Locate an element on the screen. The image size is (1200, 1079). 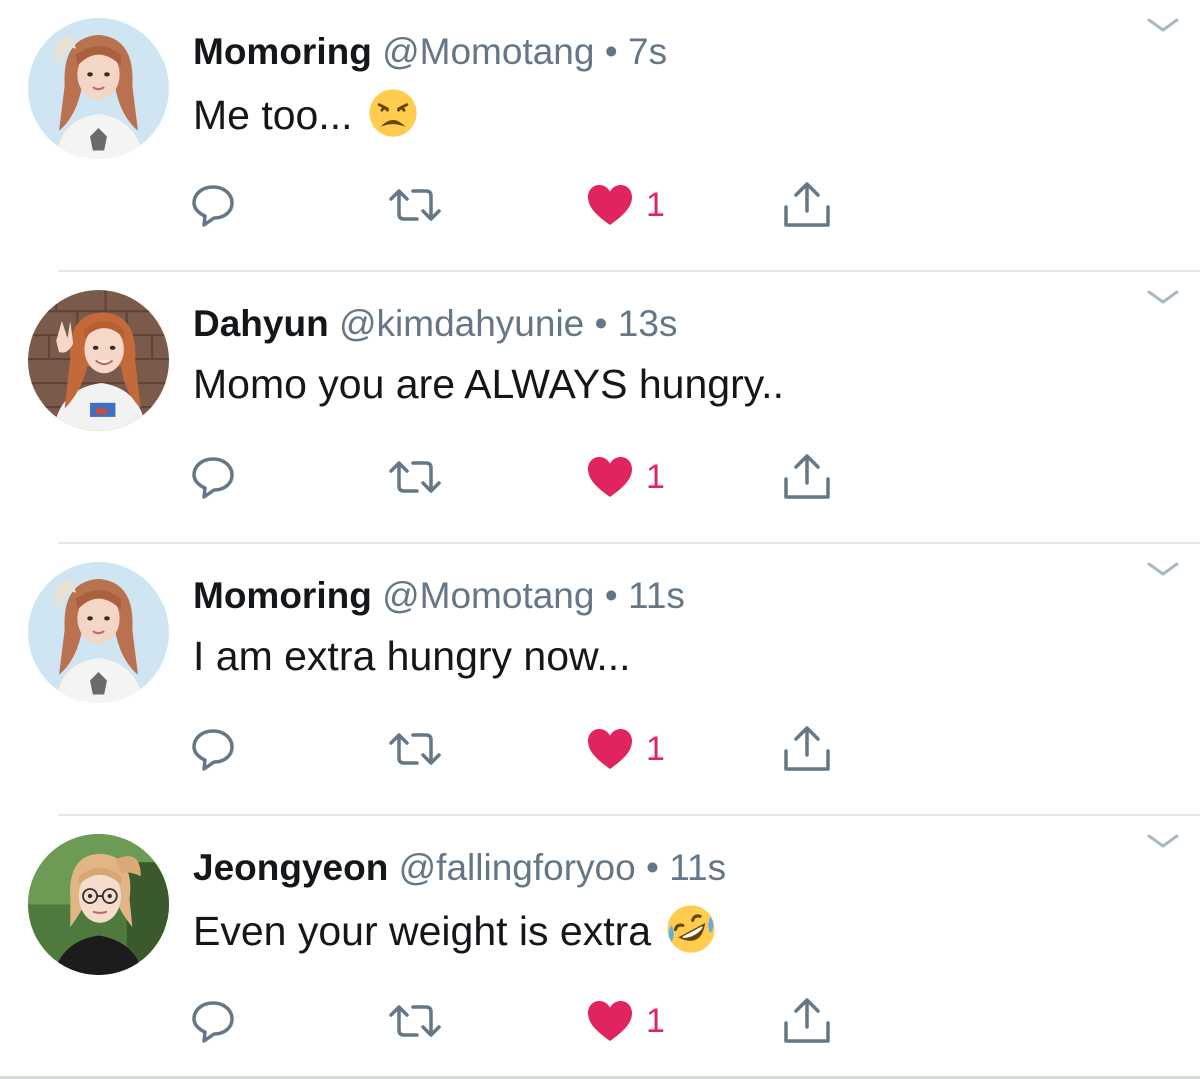
avatar-jeongyeon-image is located at coordinates (98, 904).